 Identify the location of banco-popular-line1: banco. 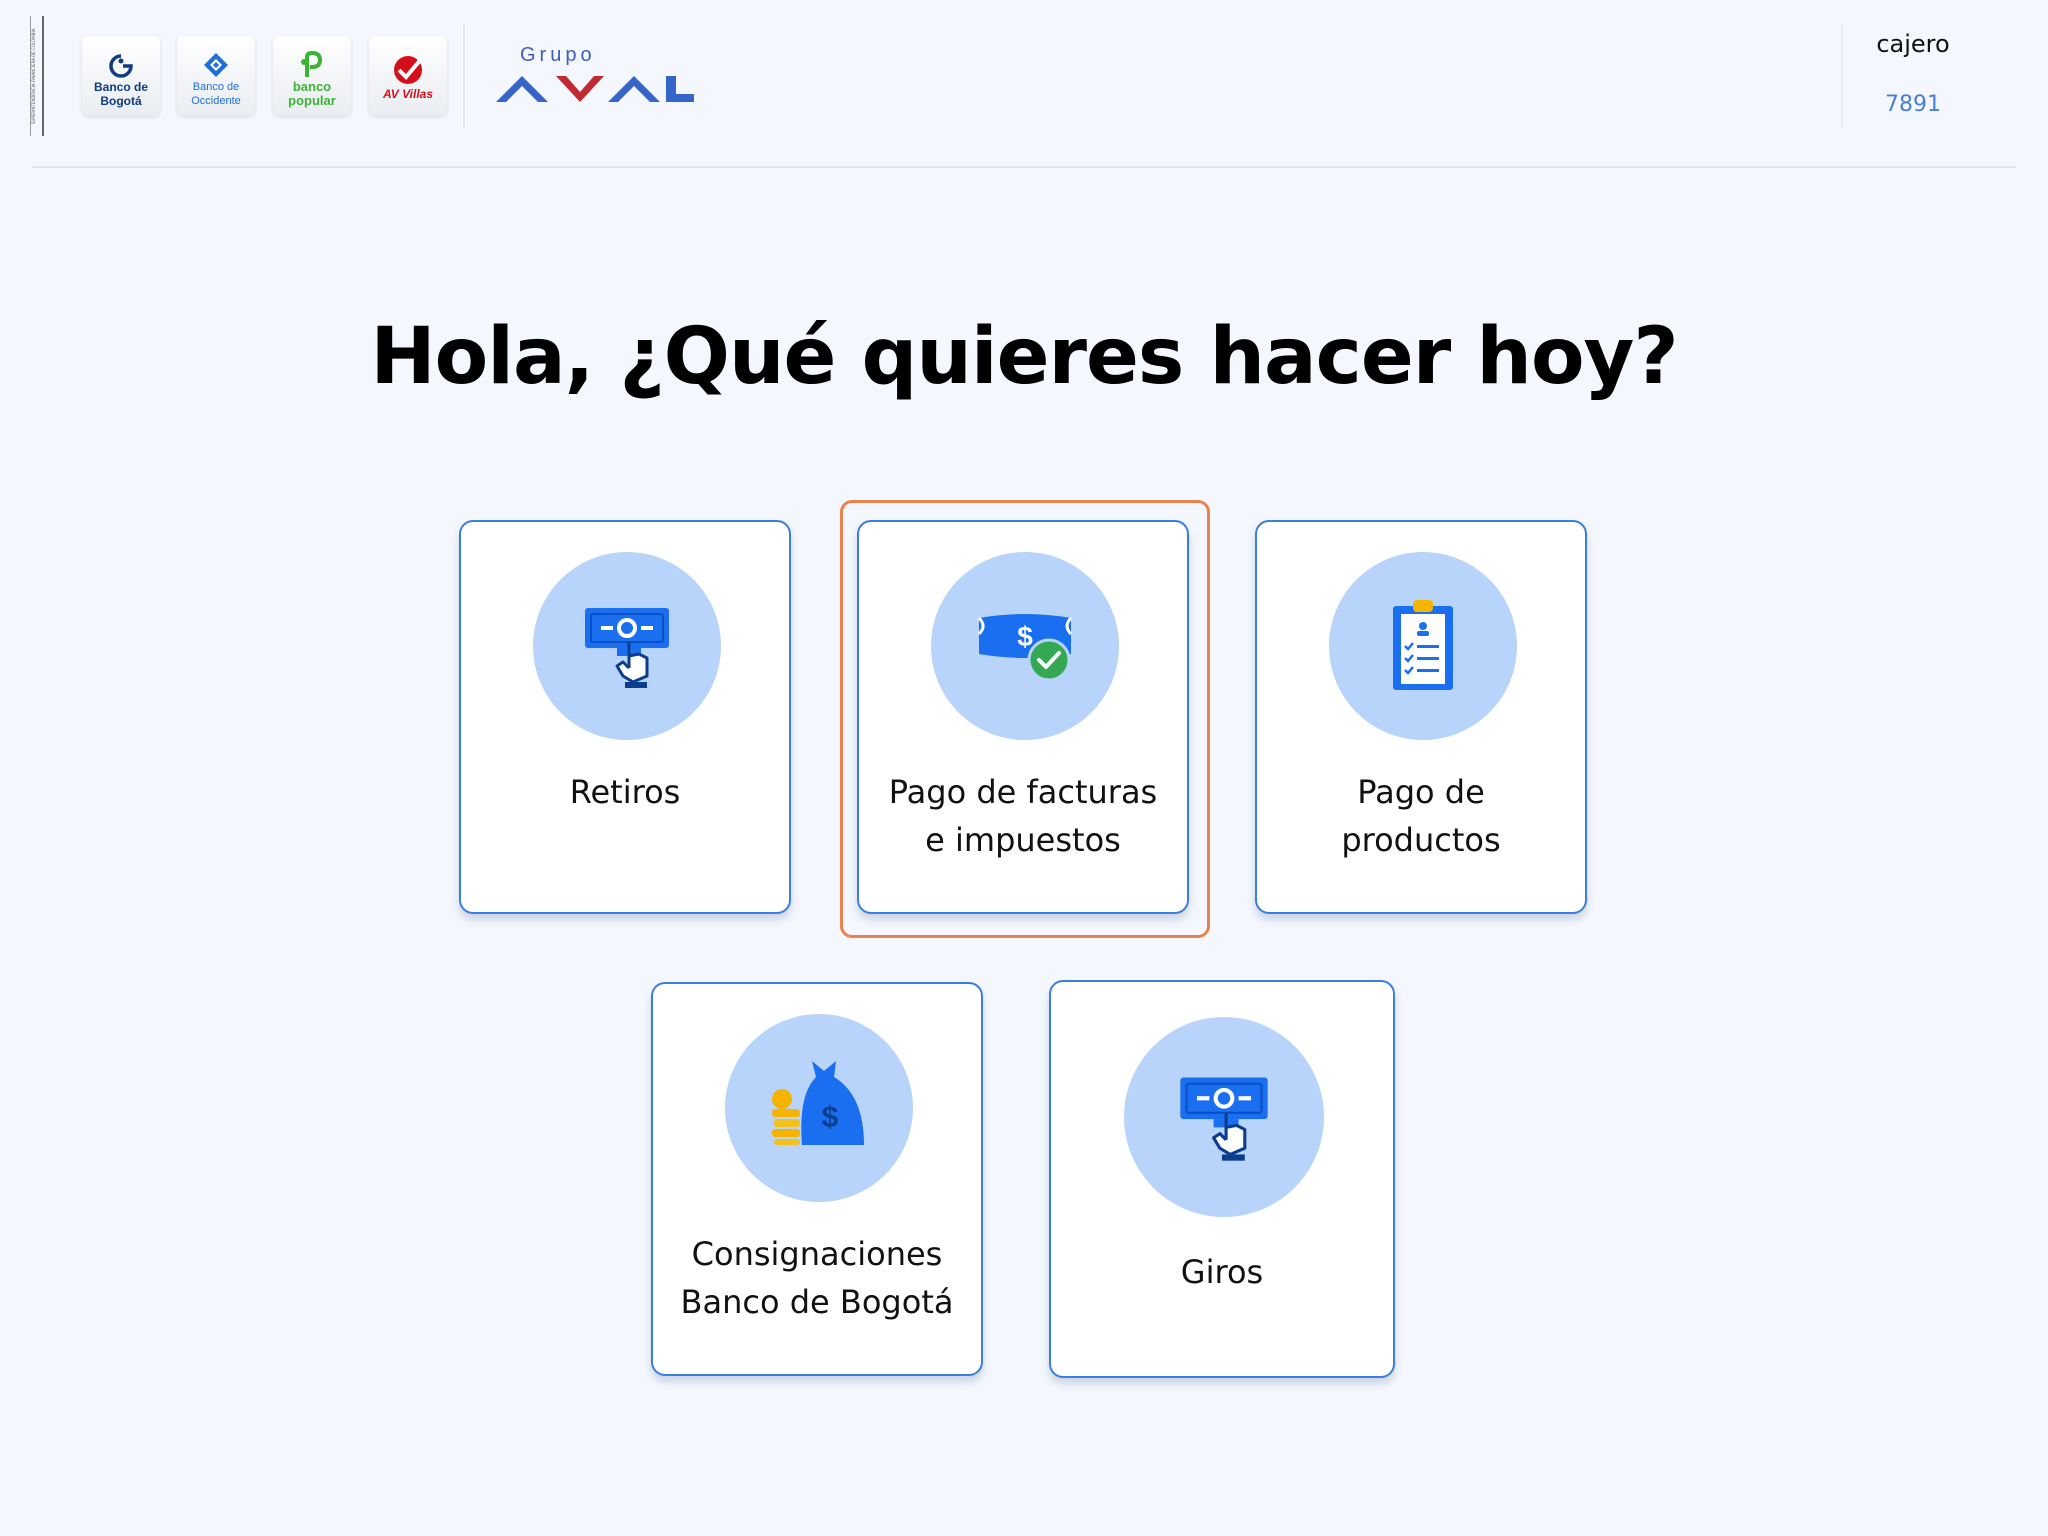
(312, 86).